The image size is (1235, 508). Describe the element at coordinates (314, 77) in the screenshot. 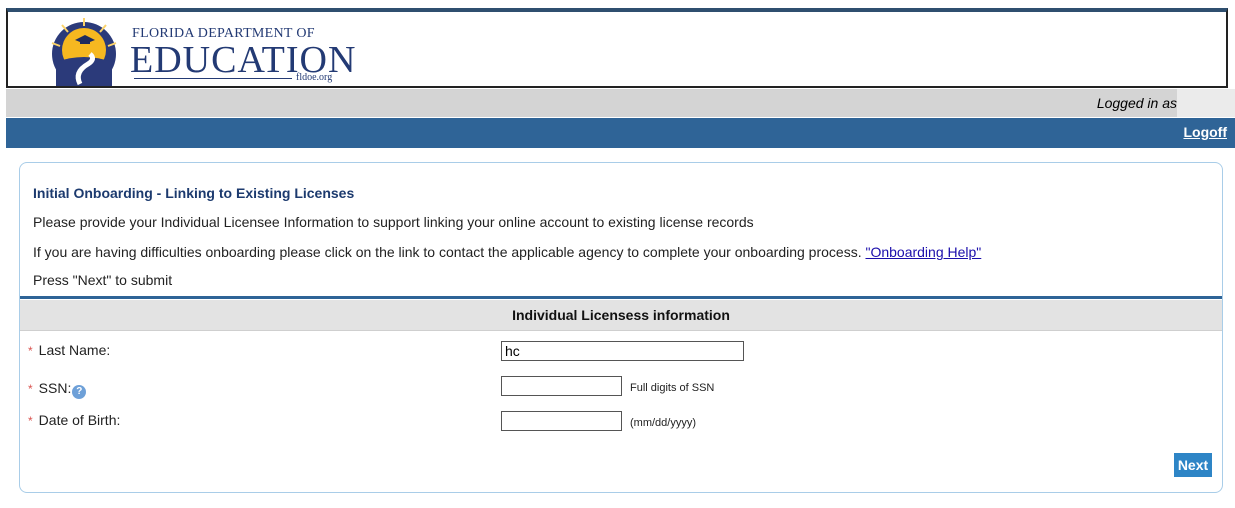

I see `logo-site-text: fldoe.org` at that location.